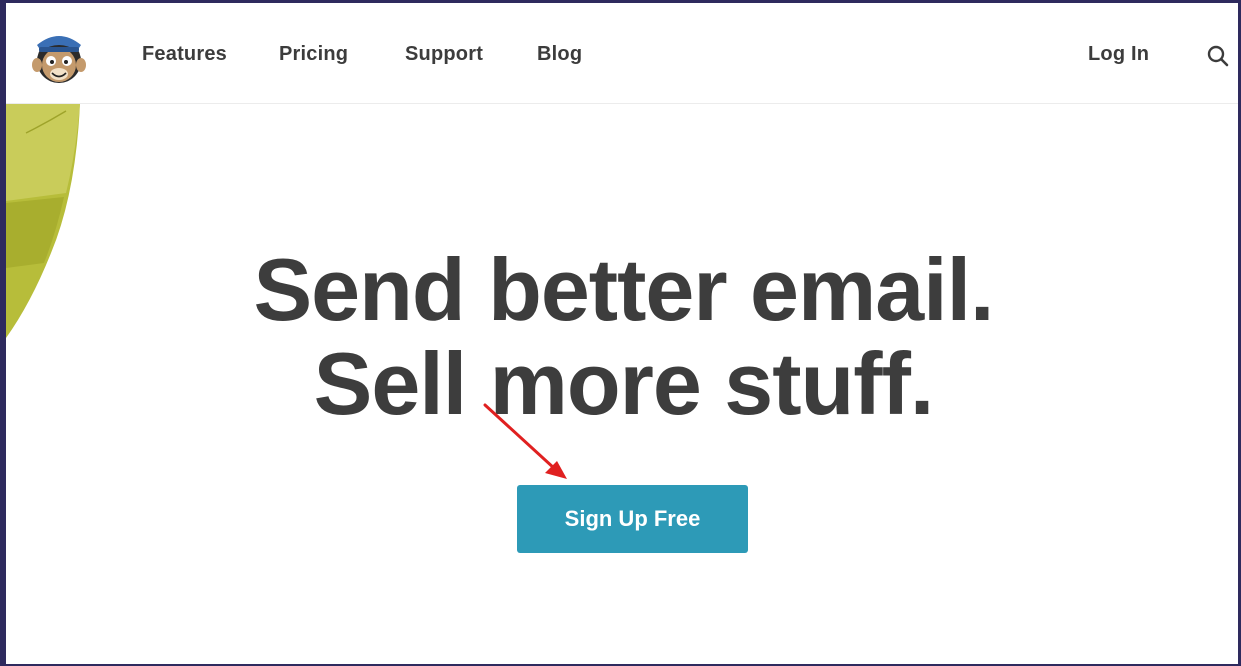 The width and height of the screenshot is (1241, 666). Describe the element at coordinates (313, 54) in the screenshot. I see `nav-link-pricing: Pricing` at that location.